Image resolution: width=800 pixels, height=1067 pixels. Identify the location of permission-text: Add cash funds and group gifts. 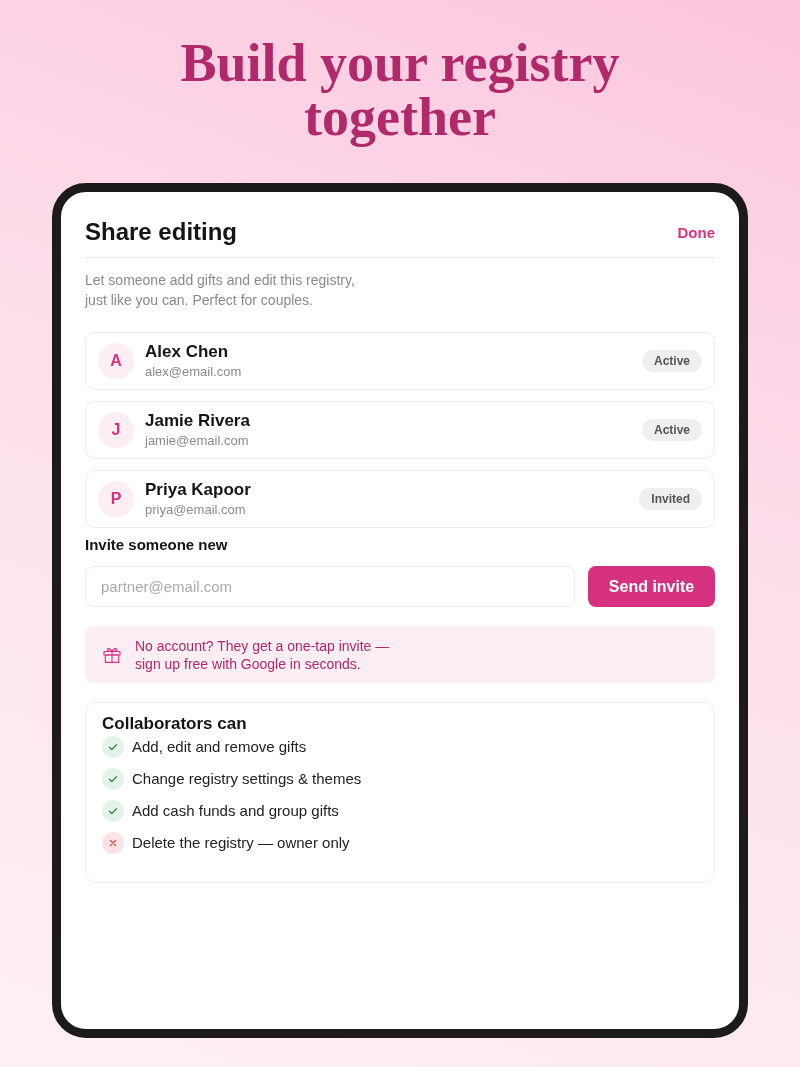
(235, 811).